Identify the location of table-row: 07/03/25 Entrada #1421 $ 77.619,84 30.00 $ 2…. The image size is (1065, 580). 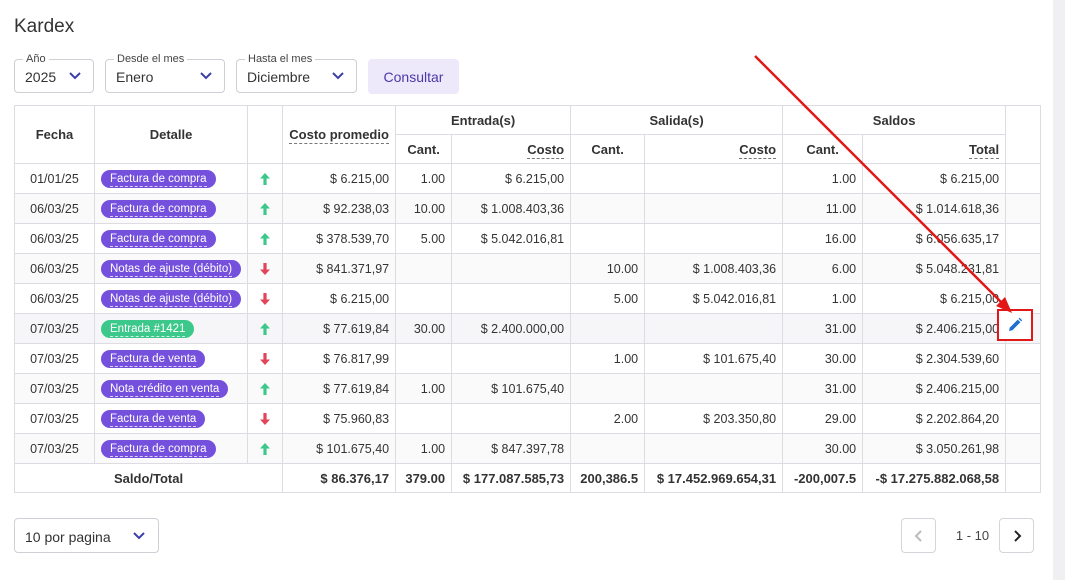
(528, 328).